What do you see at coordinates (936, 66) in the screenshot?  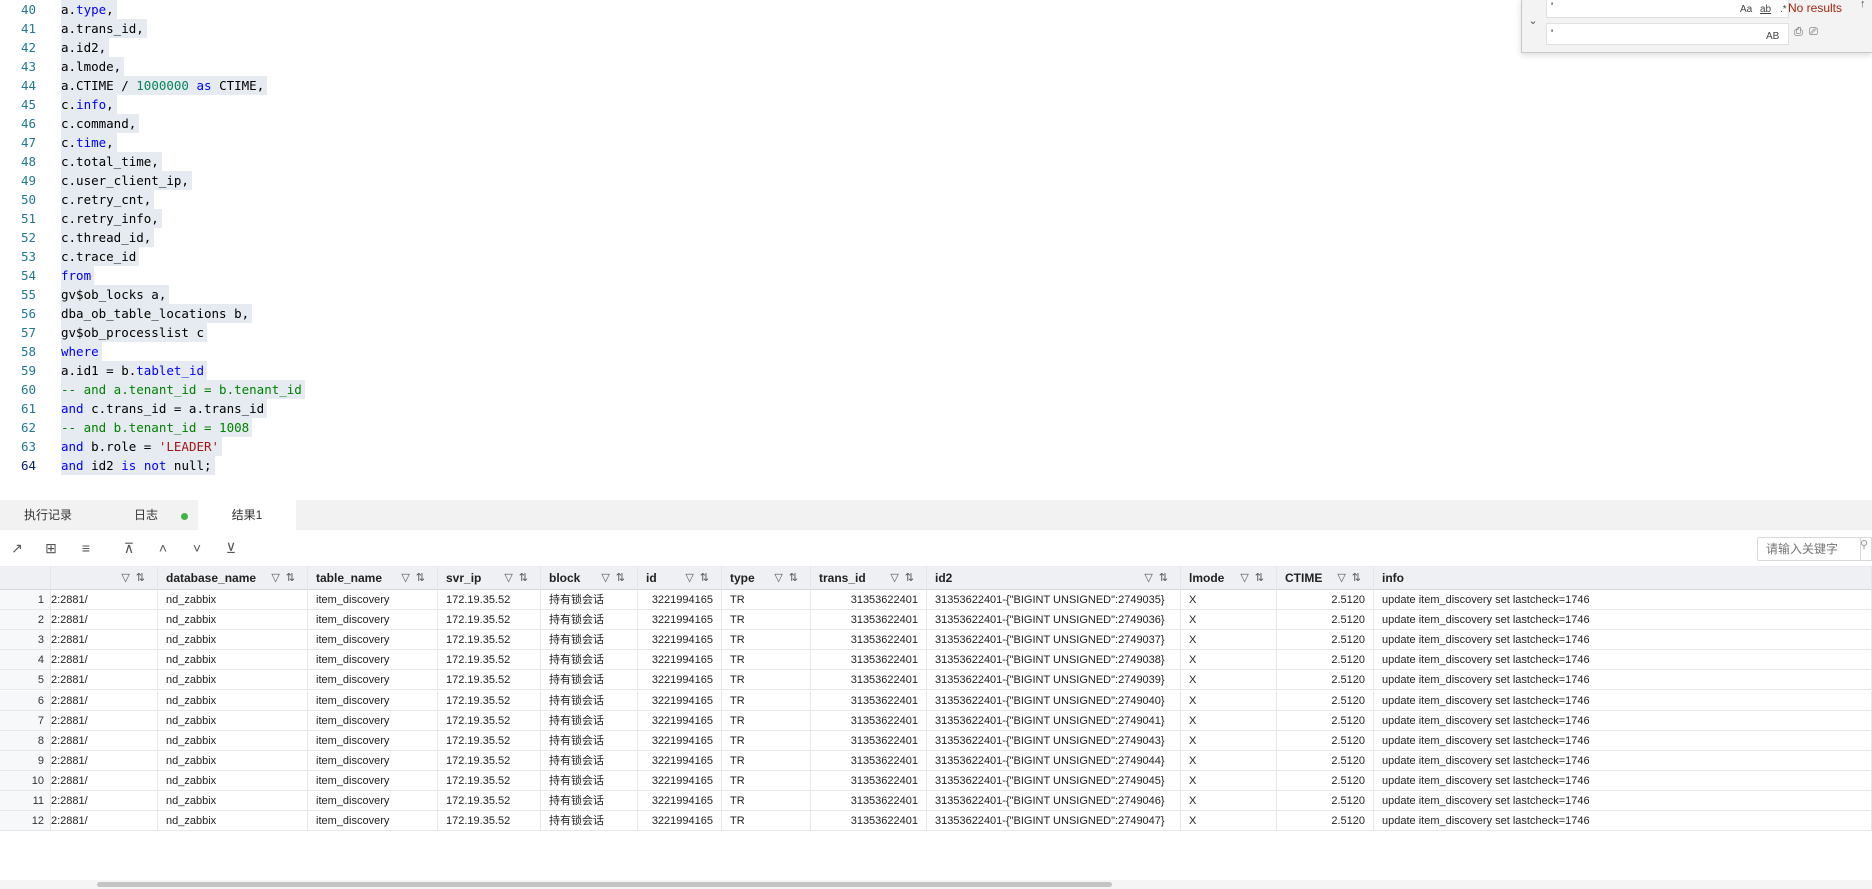 I see `code-line: 43 a.lmode,` at bounding box center [936, 66].